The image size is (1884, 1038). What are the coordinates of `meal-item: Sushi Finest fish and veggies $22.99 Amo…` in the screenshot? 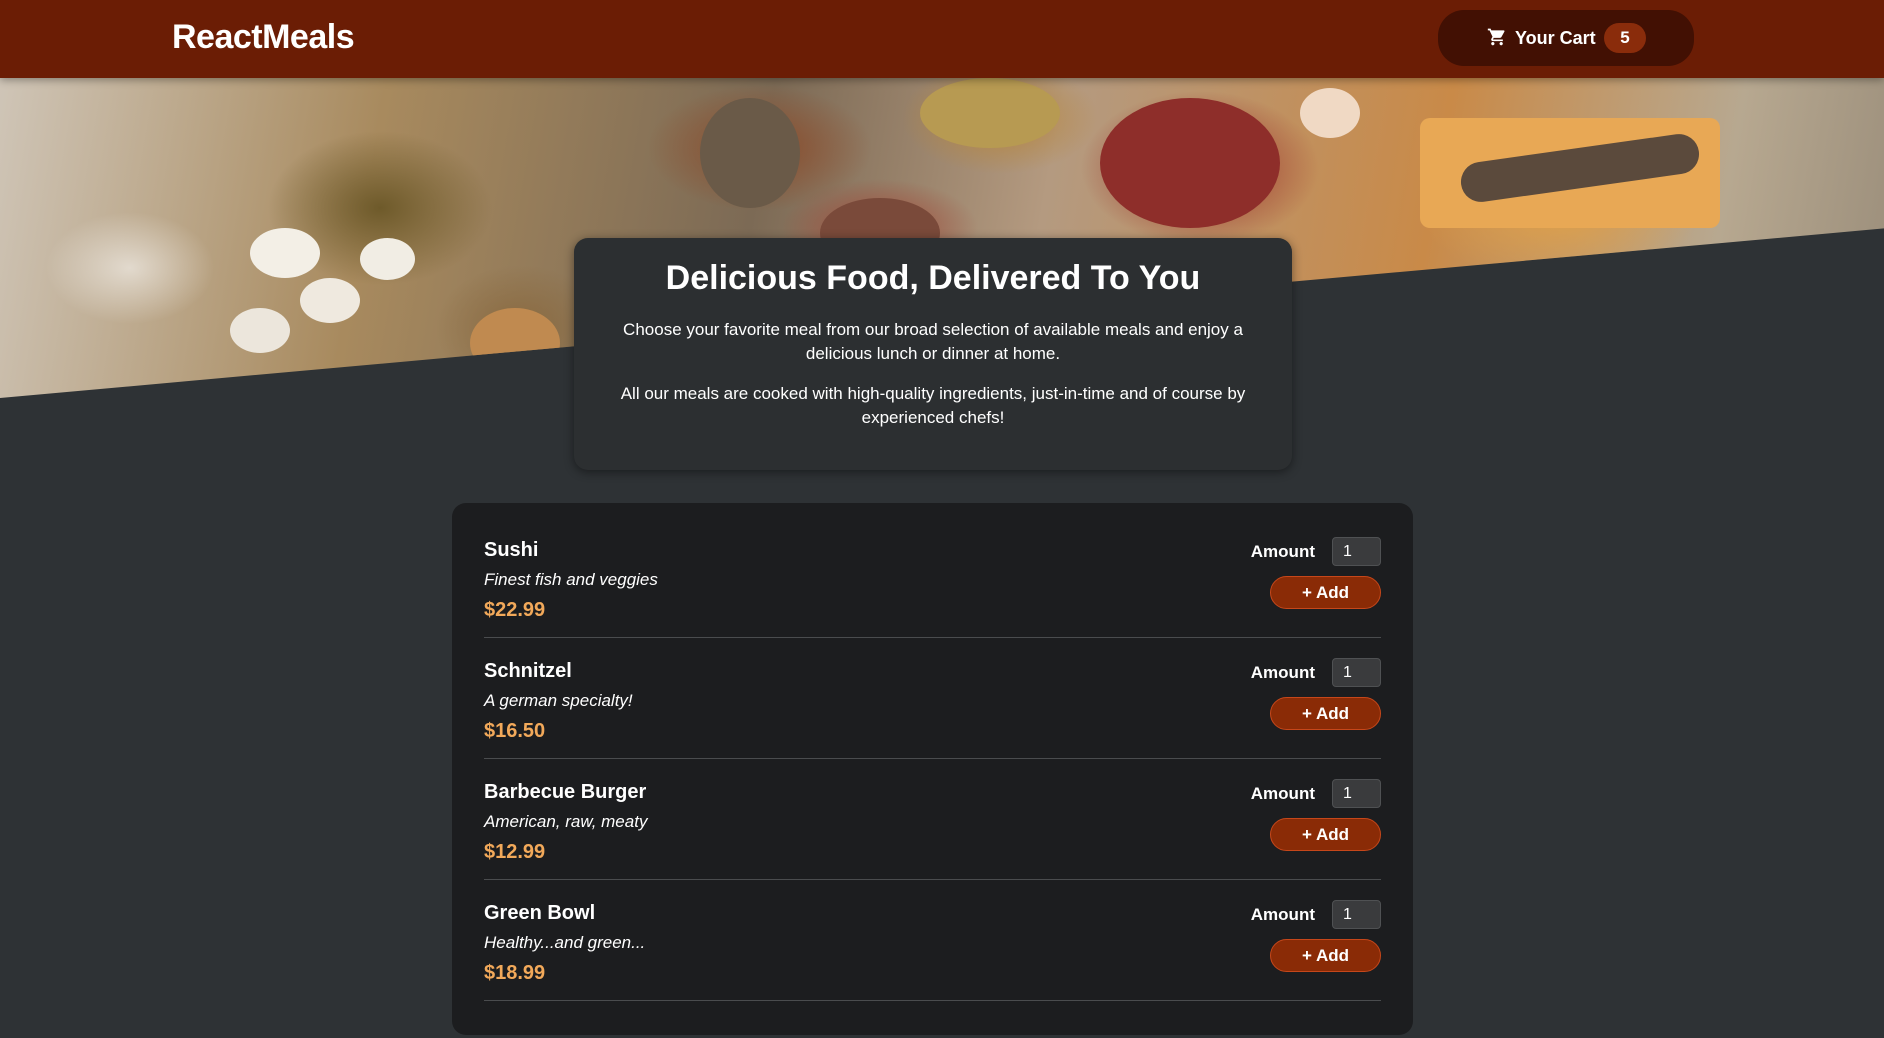 It's located at (932, 577).